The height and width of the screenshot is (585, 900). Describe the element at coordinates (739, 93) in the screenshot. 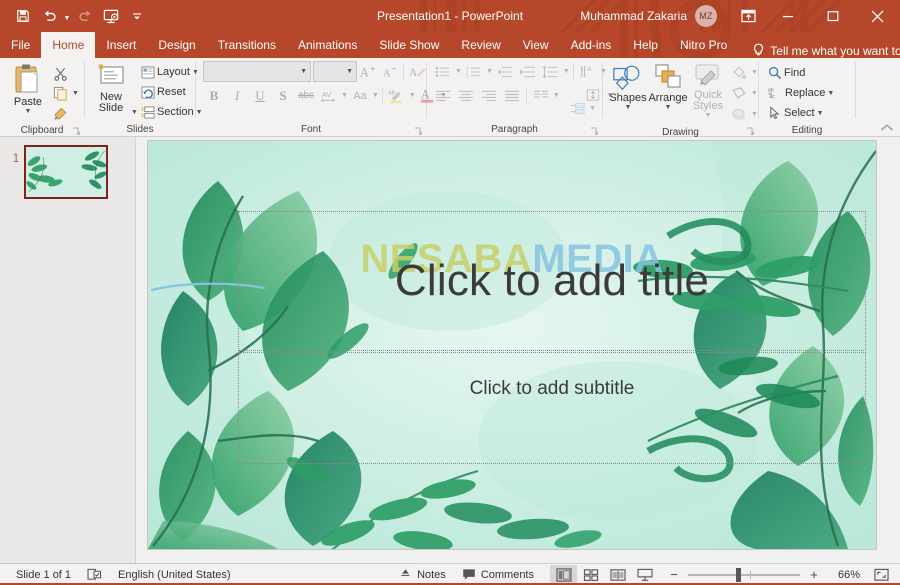

I see `shape-outline-button` at that location.